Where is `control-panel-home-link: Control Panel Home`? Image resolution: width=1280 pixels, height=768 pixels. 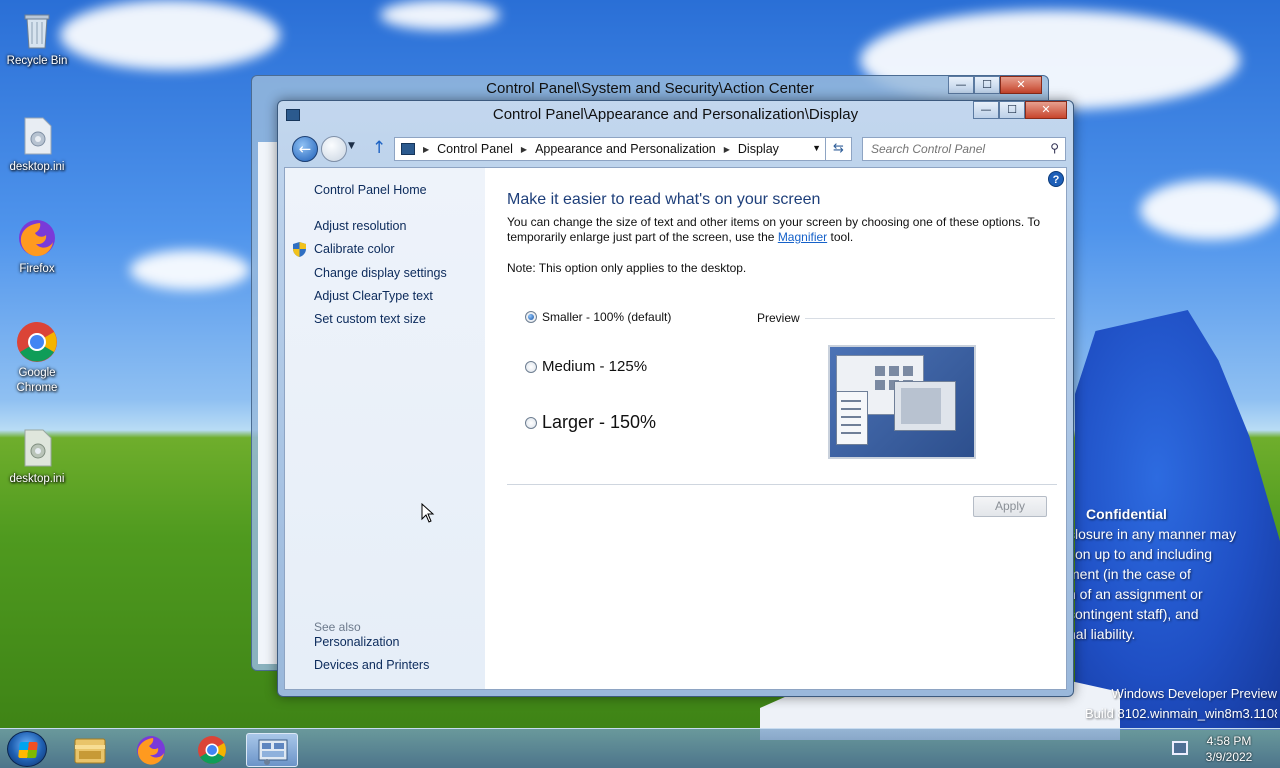
control-panel-home-link: Control Panel Home is located at coordinates (370, 190).